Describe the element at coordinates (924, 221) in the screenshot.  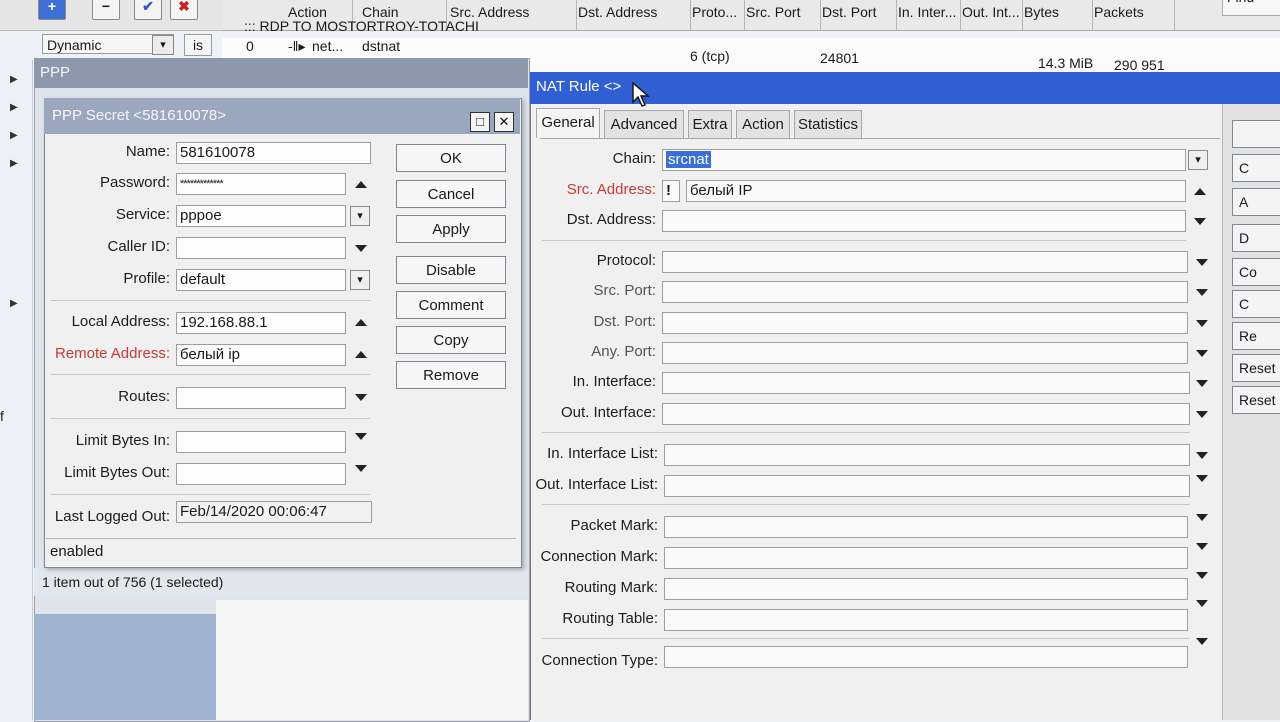
I see `dst-address-field` at that location.